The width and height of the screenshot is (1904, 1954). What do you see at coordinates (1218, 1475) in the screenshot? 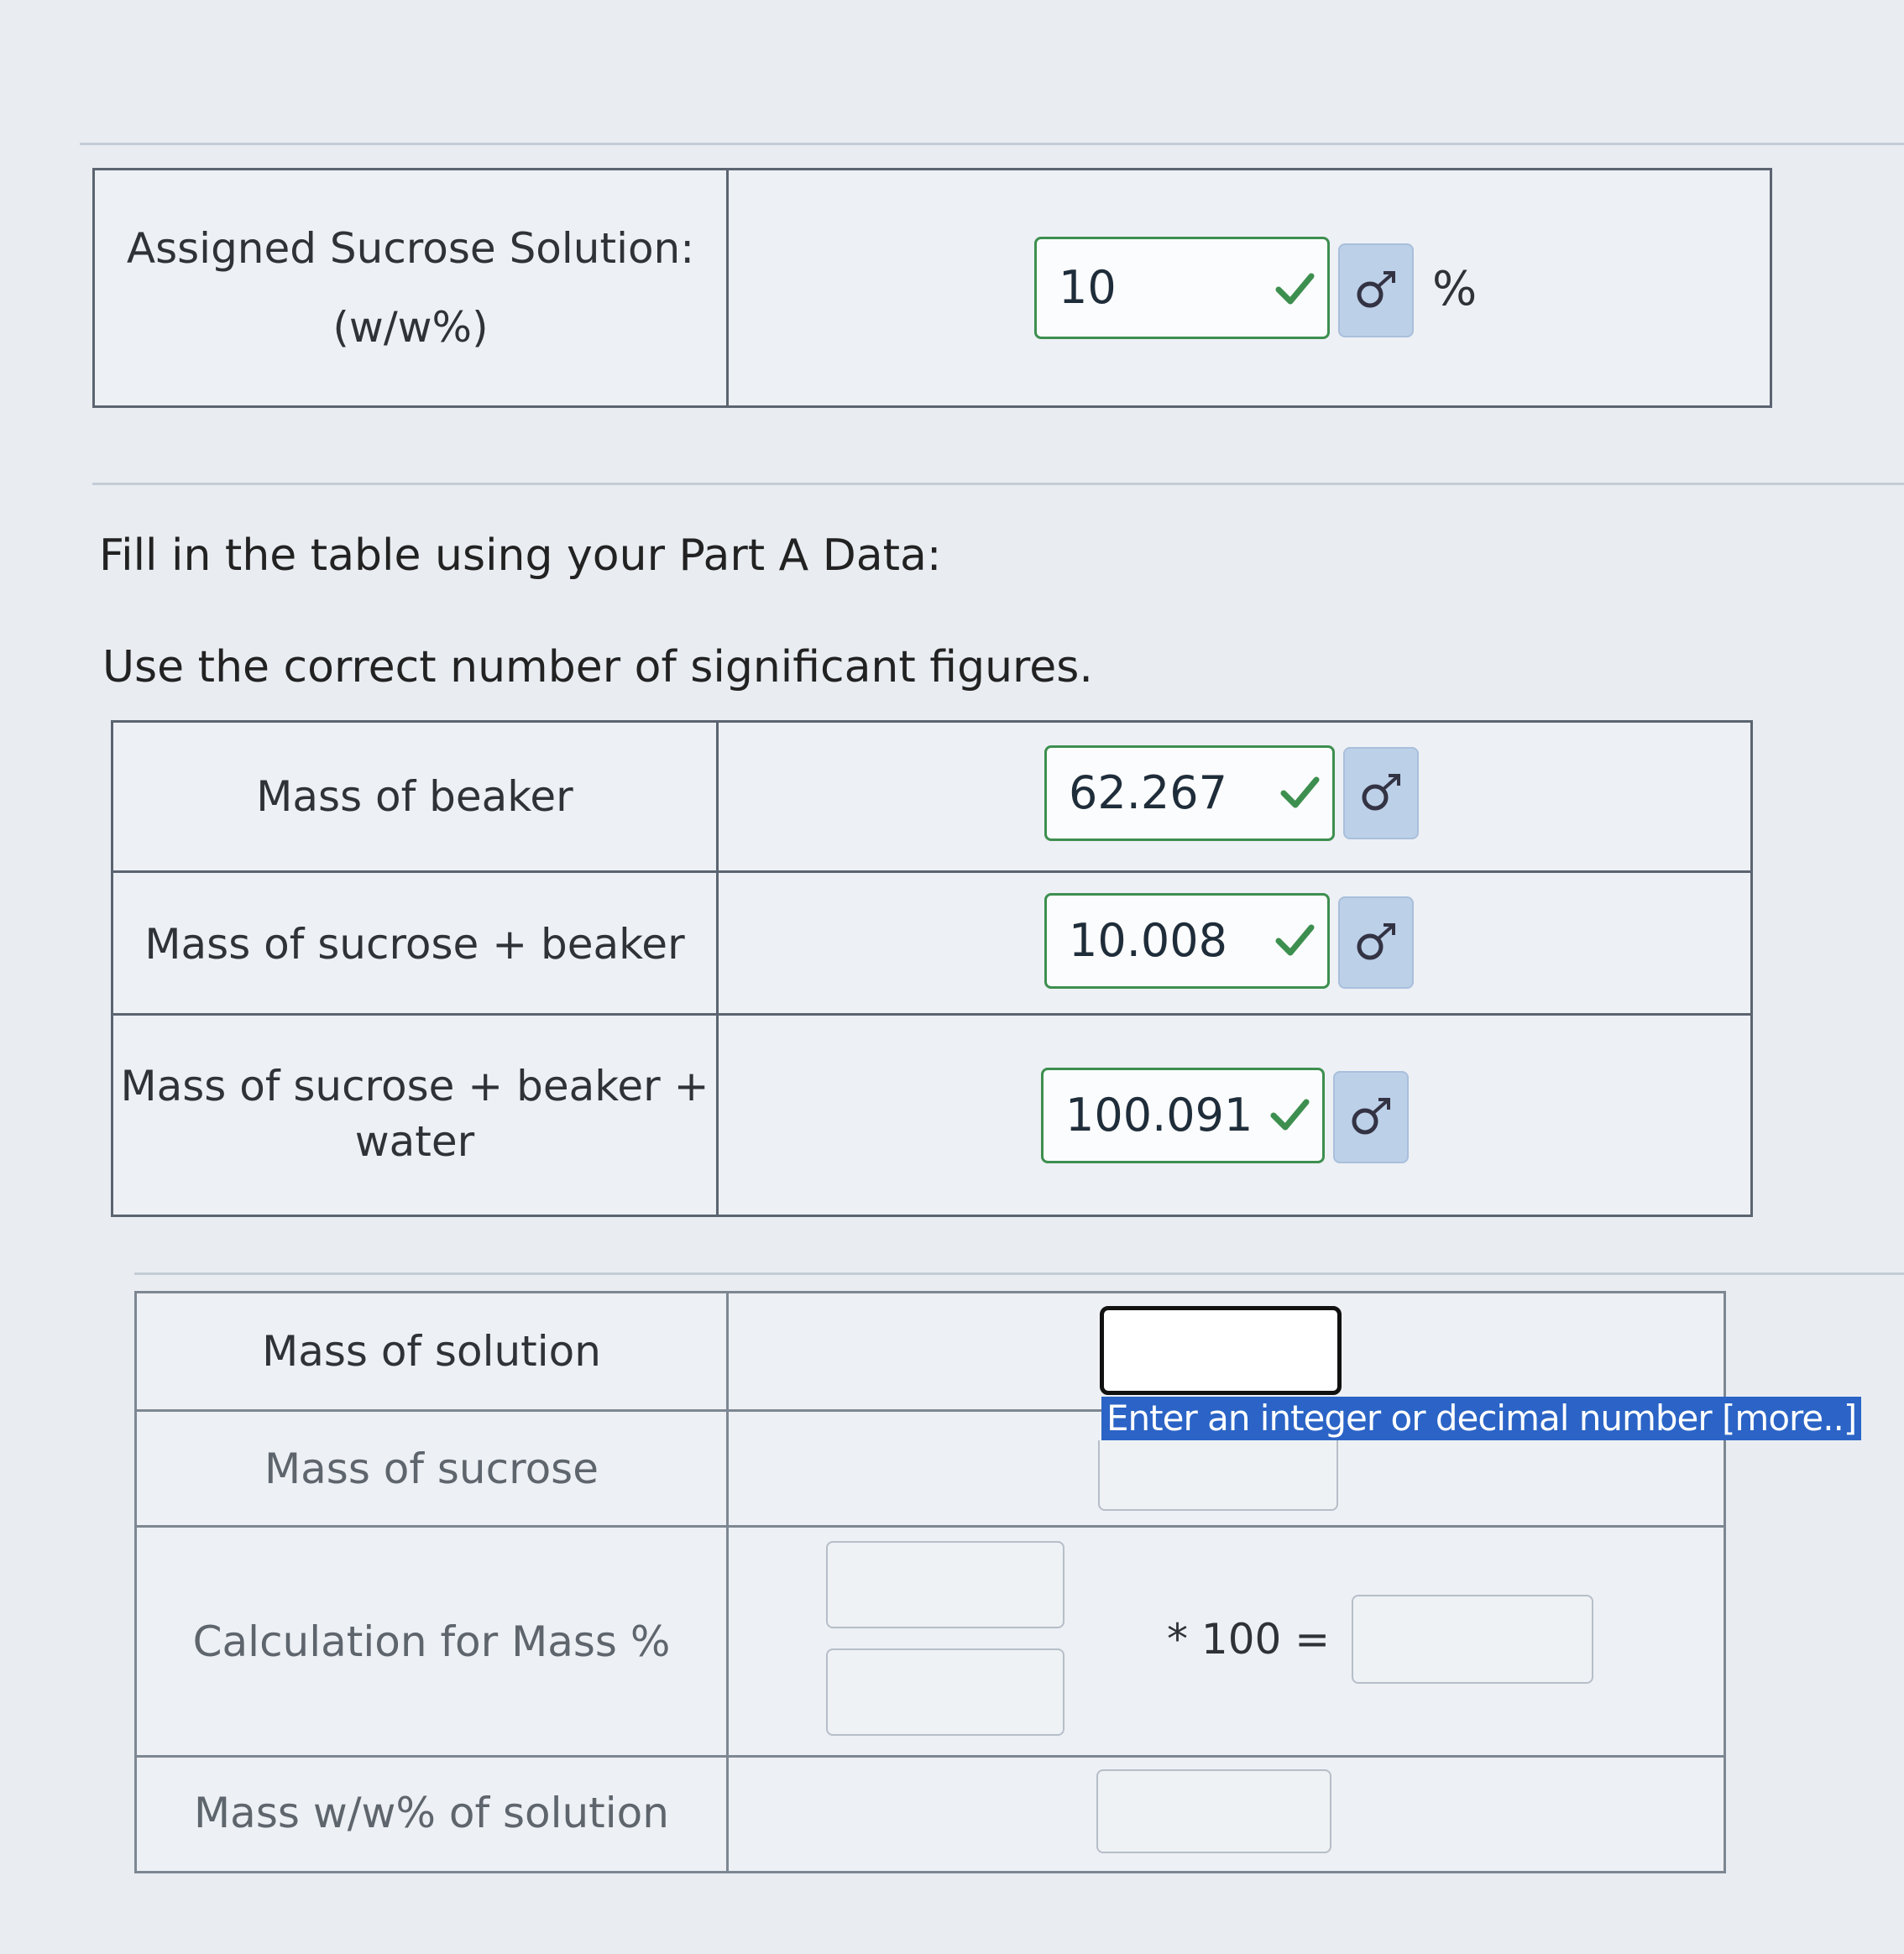
I see `mass-sucrose-input` at bounding box center [1218, 1475].